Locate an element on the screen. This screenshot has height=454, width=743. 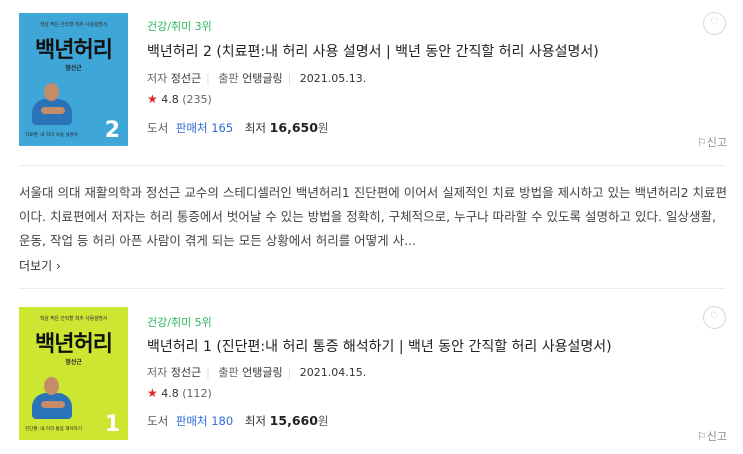
publish-date: 2021.05.13. is located at coordinates (333, 78).